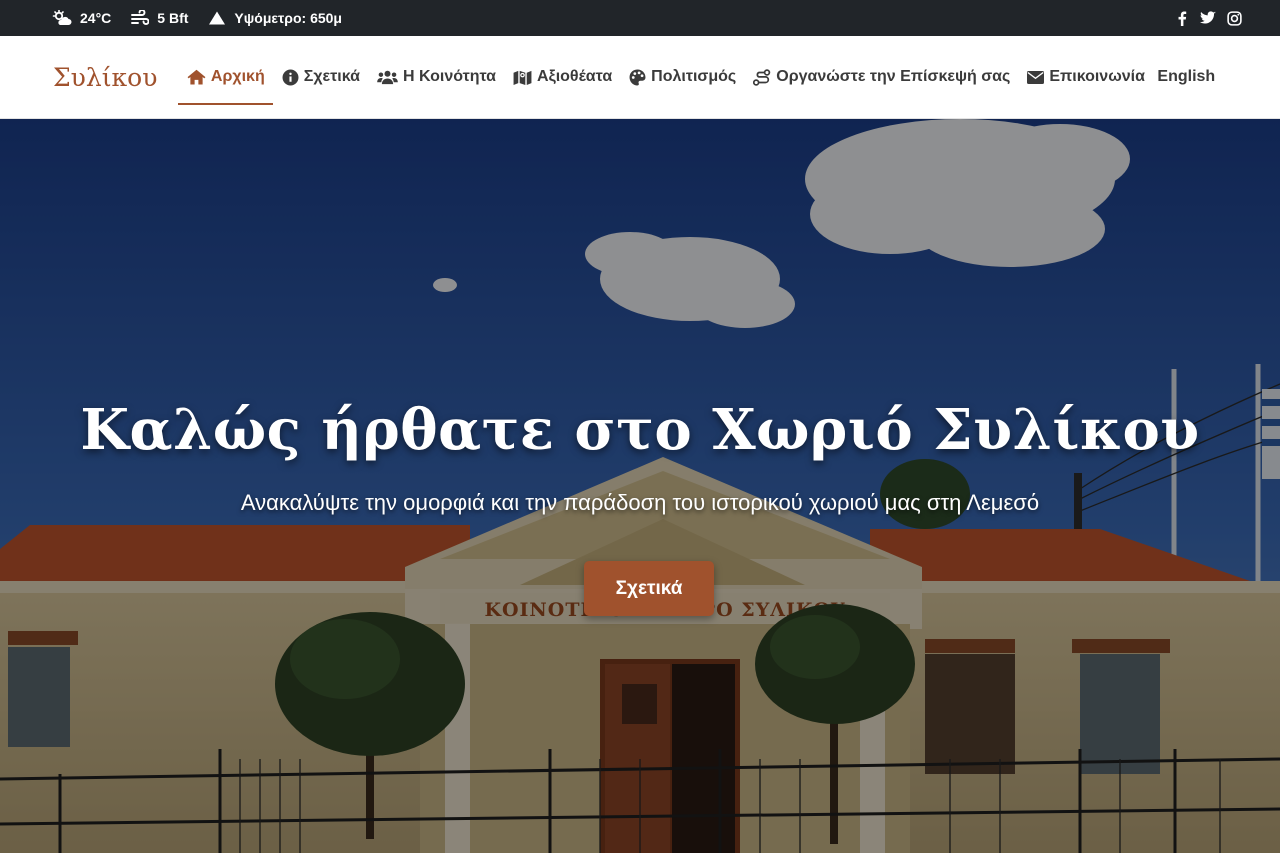  What do you see at coordinates (893, 76) in the screenshot?
I see `nav-item-label: Οργανώστε την Επίσκεψή σας` at bounding box center [893, 76].